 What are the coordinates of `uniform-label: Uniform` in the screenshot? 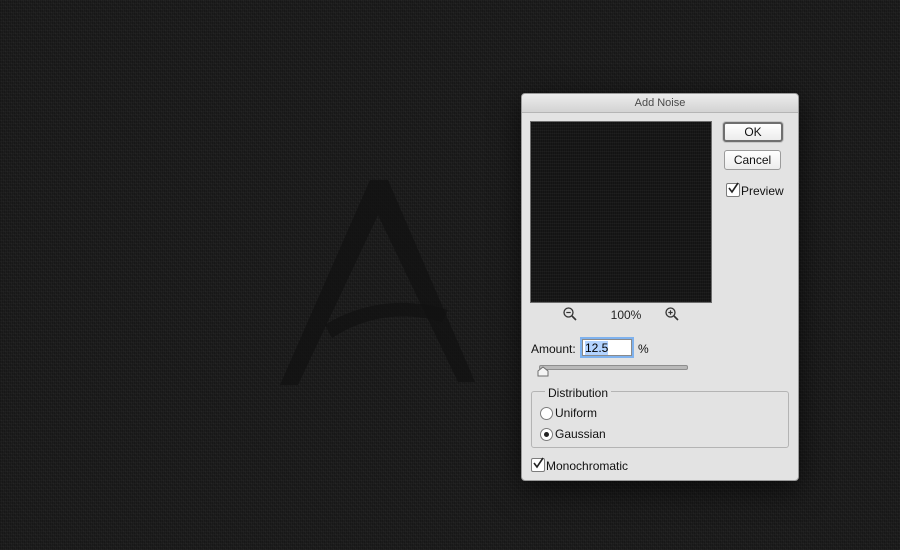 It's located at (576, 413).